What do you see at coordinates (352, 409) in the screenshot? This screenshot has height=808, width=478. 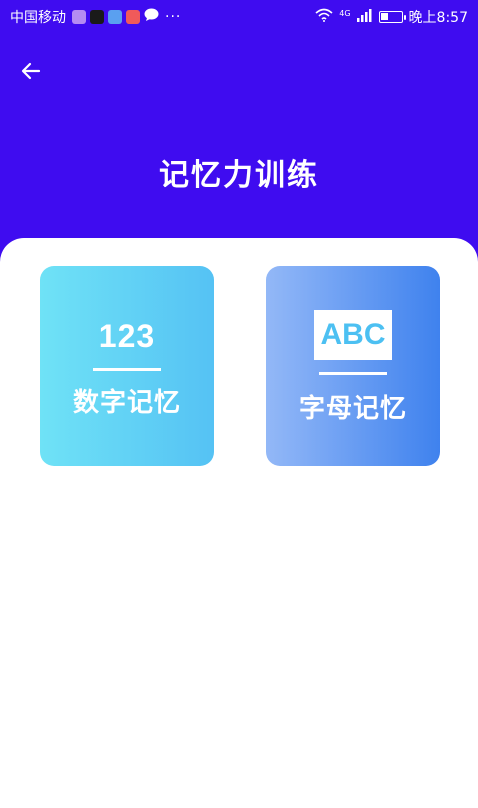 I see `letter-memory-label: 字母记忆` at bounding box center [352, 409].